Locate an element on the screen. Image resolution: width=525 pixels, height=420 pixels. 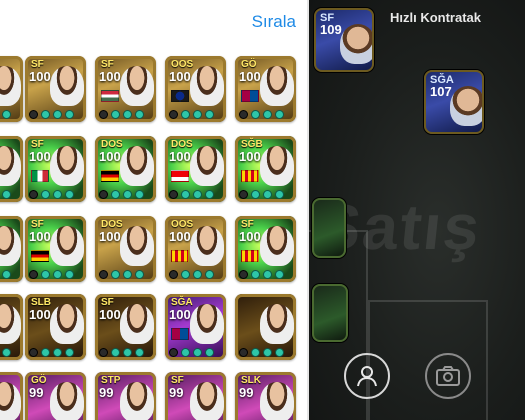
camera-icon is located at coordinates (448, 376).